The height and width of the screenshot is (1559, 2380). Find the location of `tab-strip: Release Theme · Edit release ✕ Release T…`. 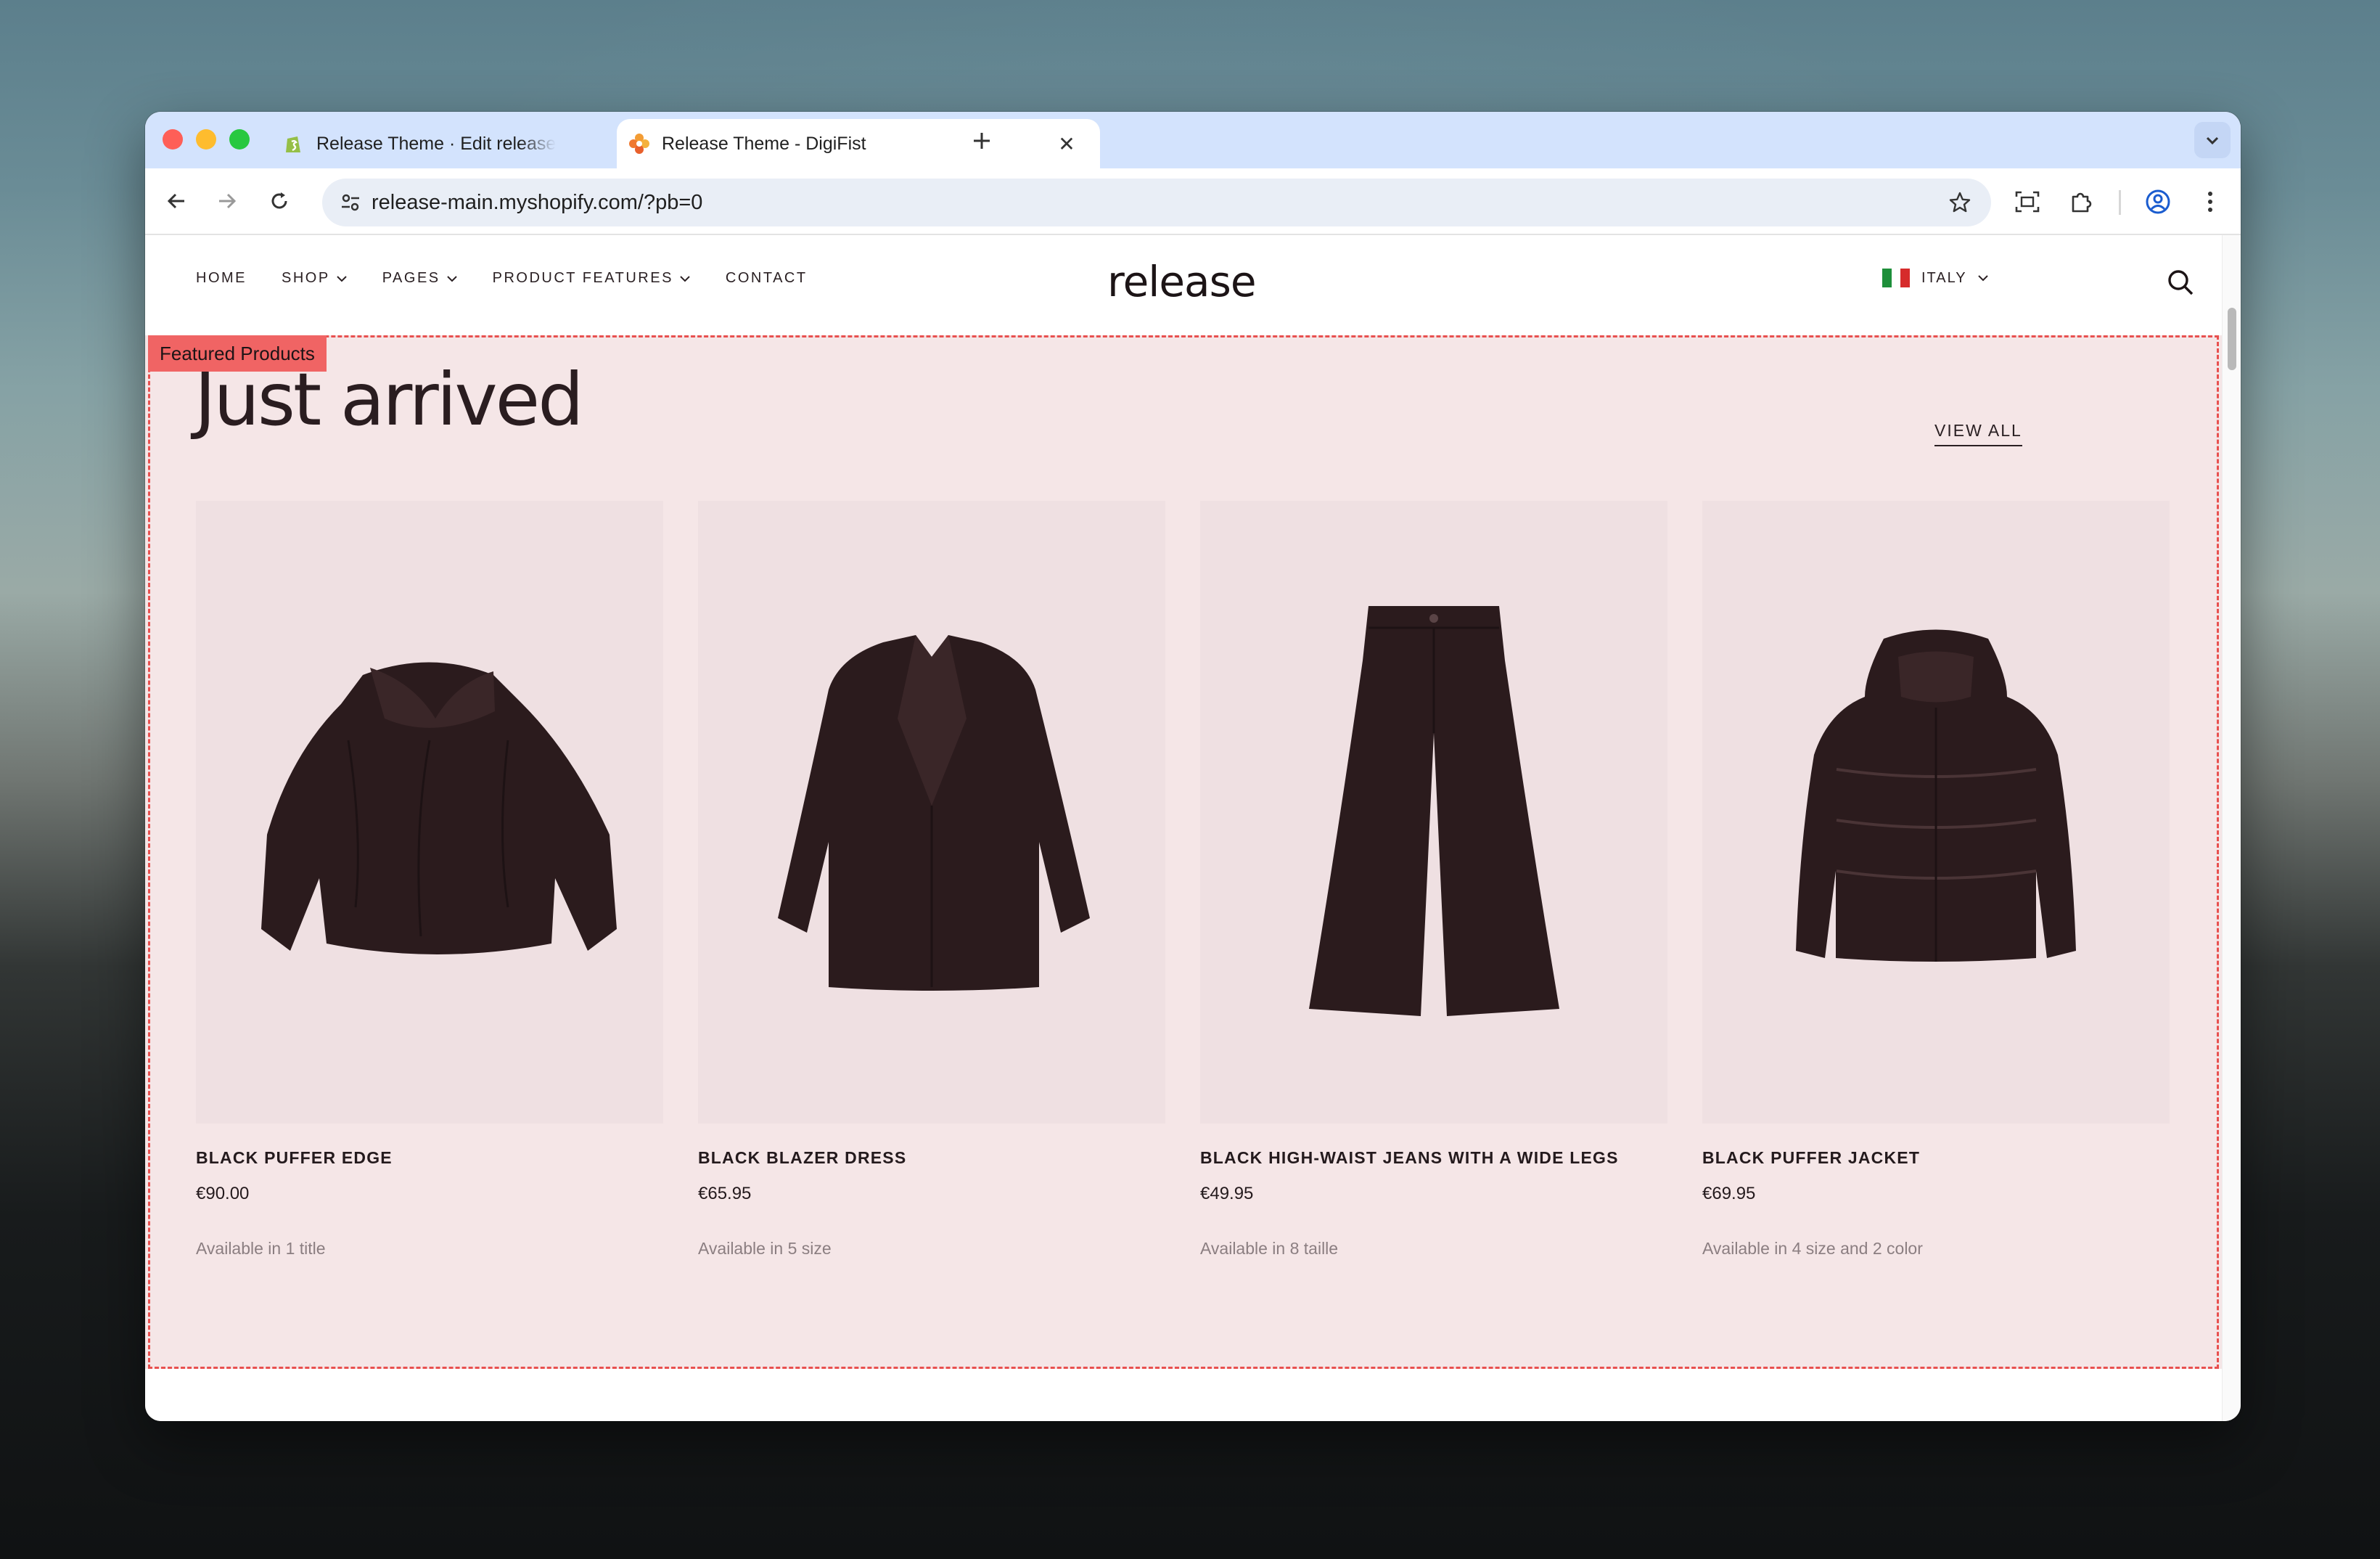

tab-strip: Release Theme · Edit release ✕ Release T… is located at coordinates (1193, 140).